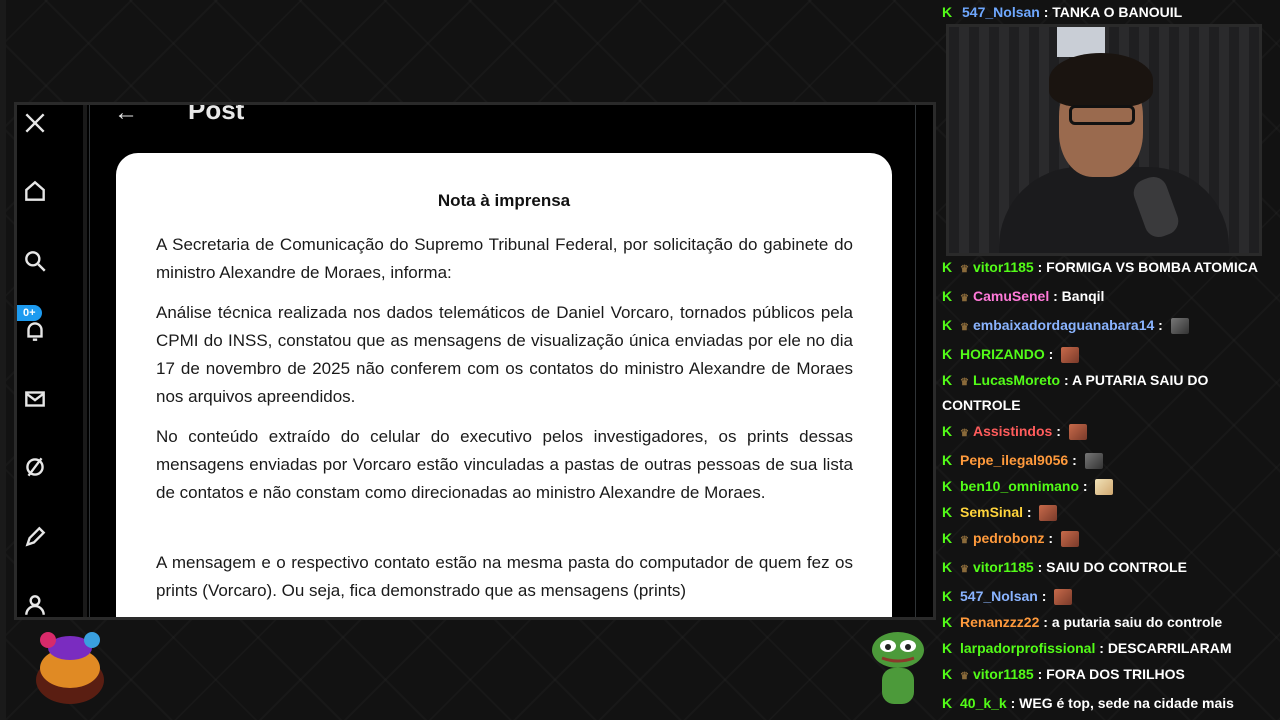 The width and height of the screenshot is (1280, 720). I want to click on page-title: Post, so click(216, 113).